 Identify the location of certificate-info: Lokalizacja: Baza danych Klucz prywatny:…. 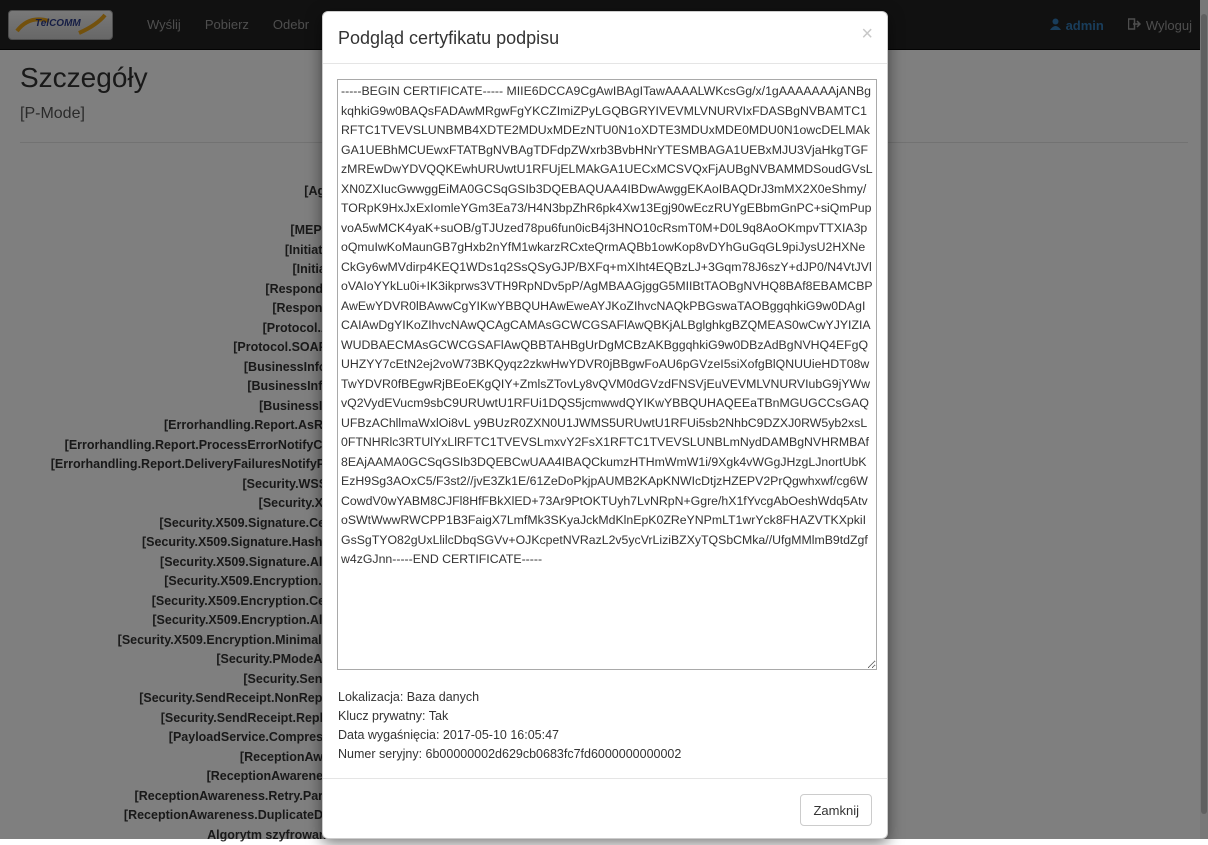
(509, 726).